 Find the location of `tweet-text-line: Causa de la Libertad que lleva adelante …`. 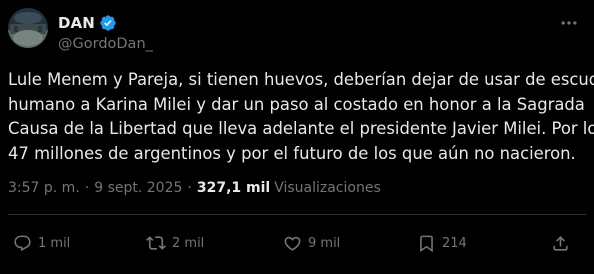

tweet-text-line: Causa de la Libertad que lleva adelante … is located at coordinates (301, 128).